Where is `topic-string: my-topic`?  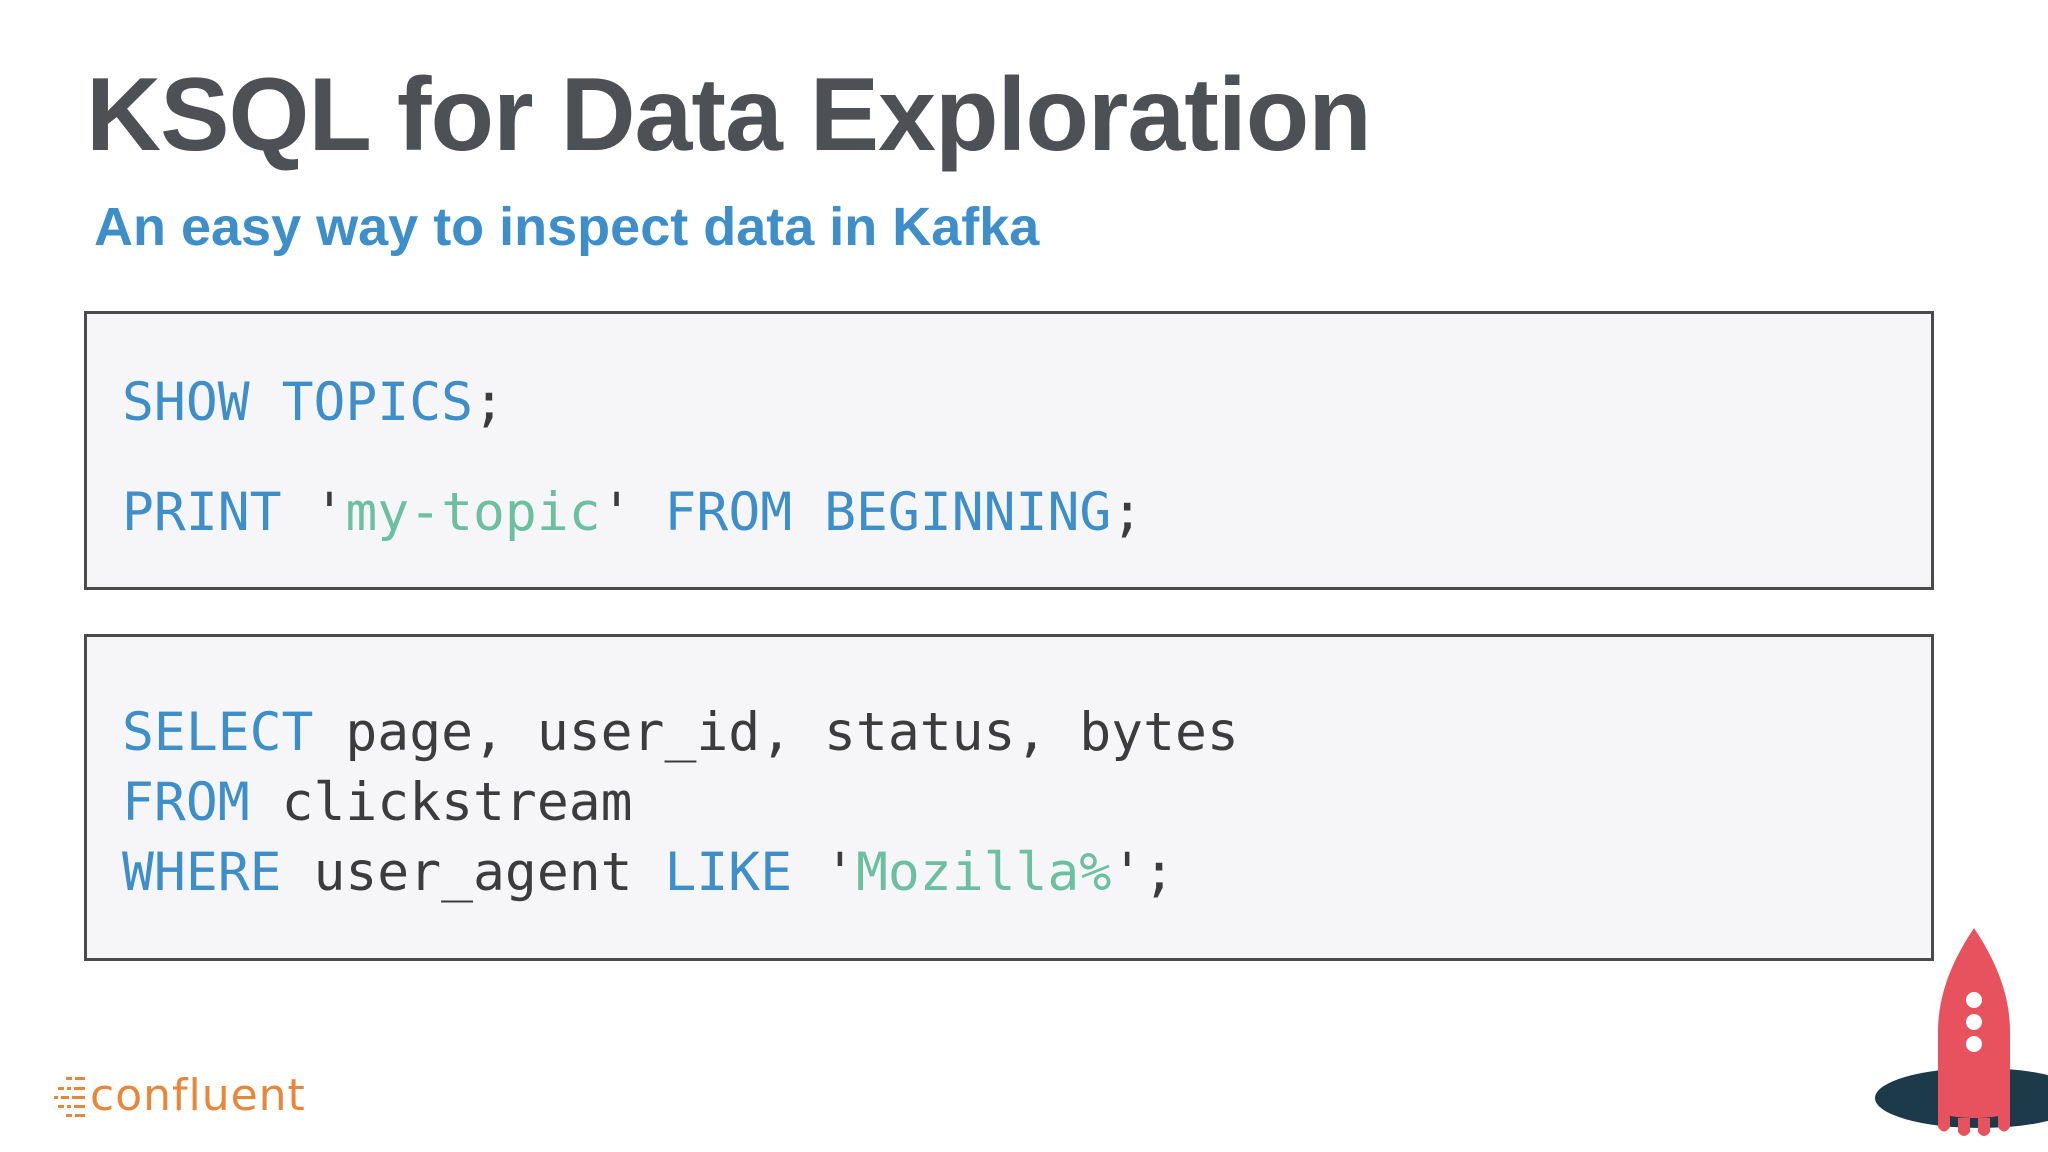 topic-string: my-topic is located at coordinates (473, 512).